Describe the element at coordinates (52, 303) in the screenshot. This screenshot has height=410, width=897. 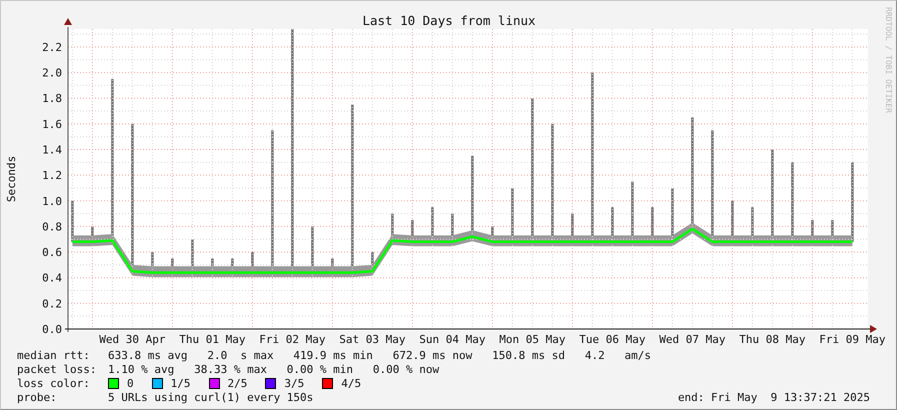
I see `y-tick-label: 0.2` at that location.